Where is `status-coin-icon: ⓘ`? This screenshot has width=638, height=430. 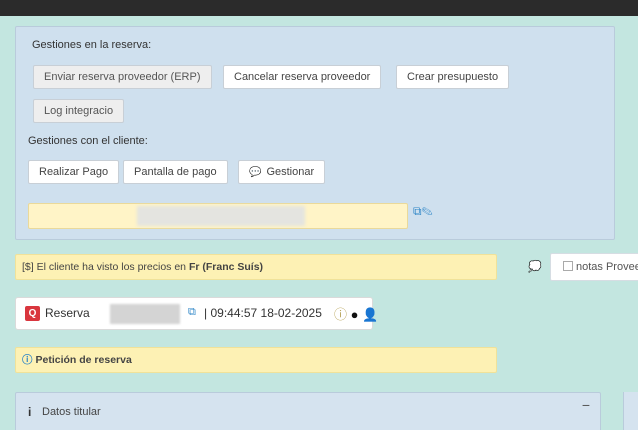
status-coin-icon: ⓘ is located at coordinates (341, 314).